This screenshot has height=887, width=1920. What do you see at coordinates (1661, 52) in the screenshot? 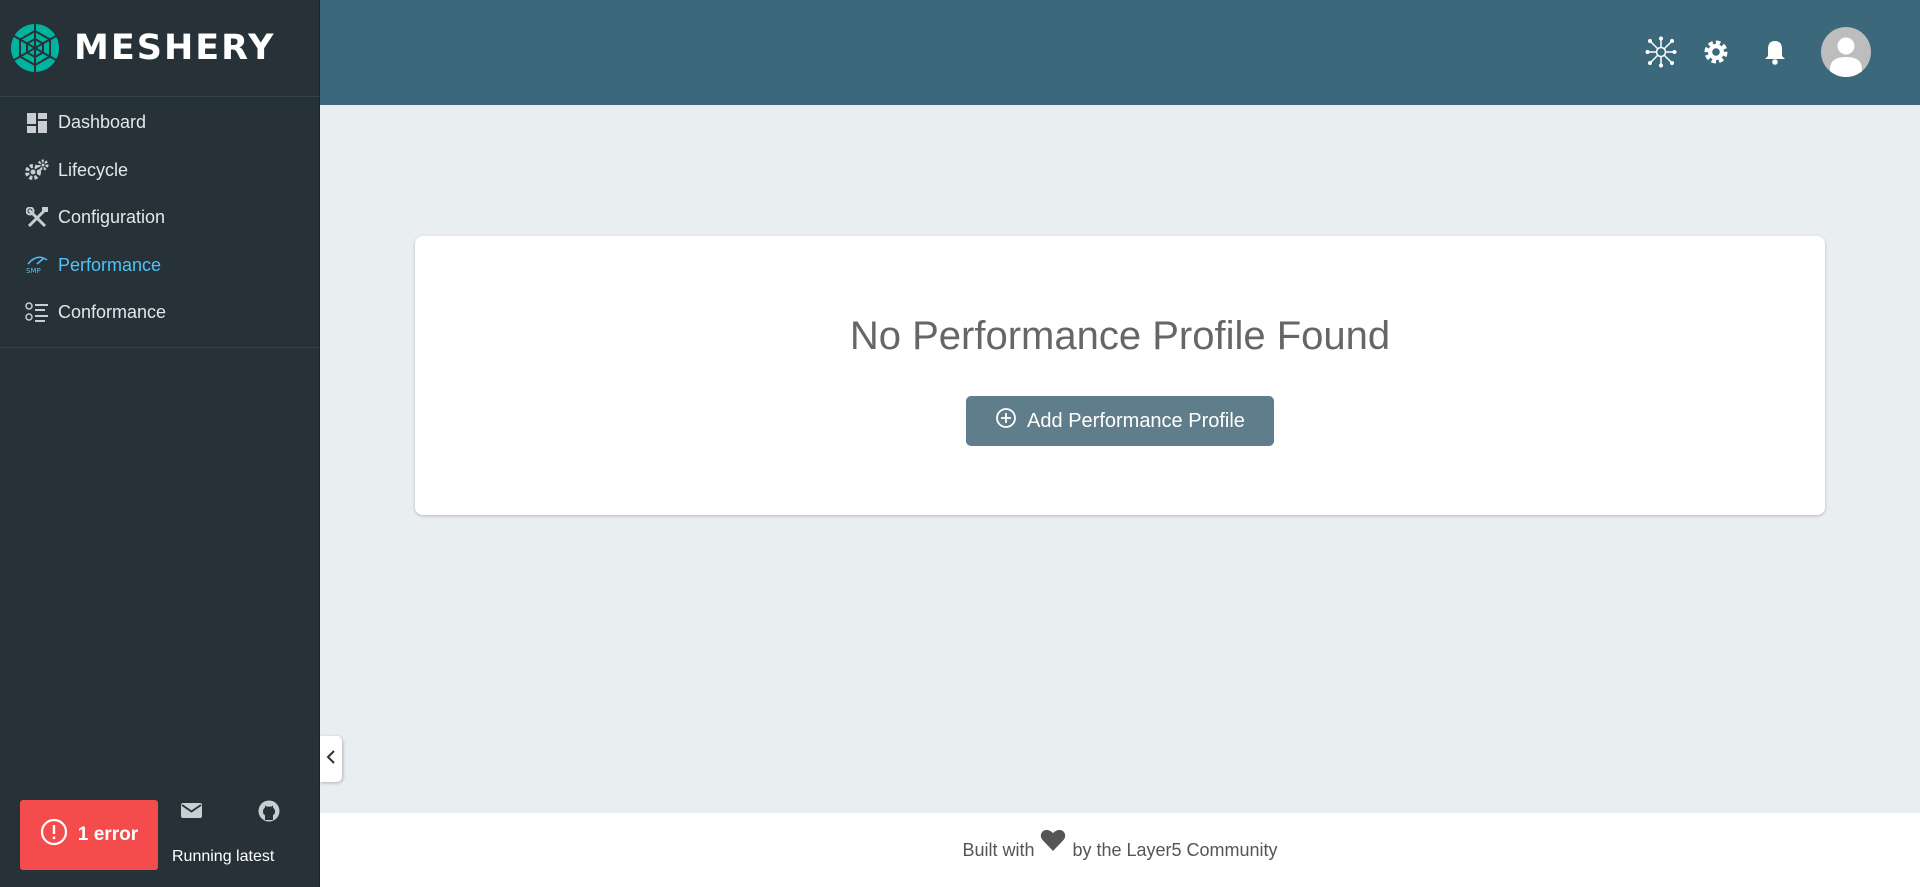
I see `service-mesh-icon` at bounding box center [1661, 52].